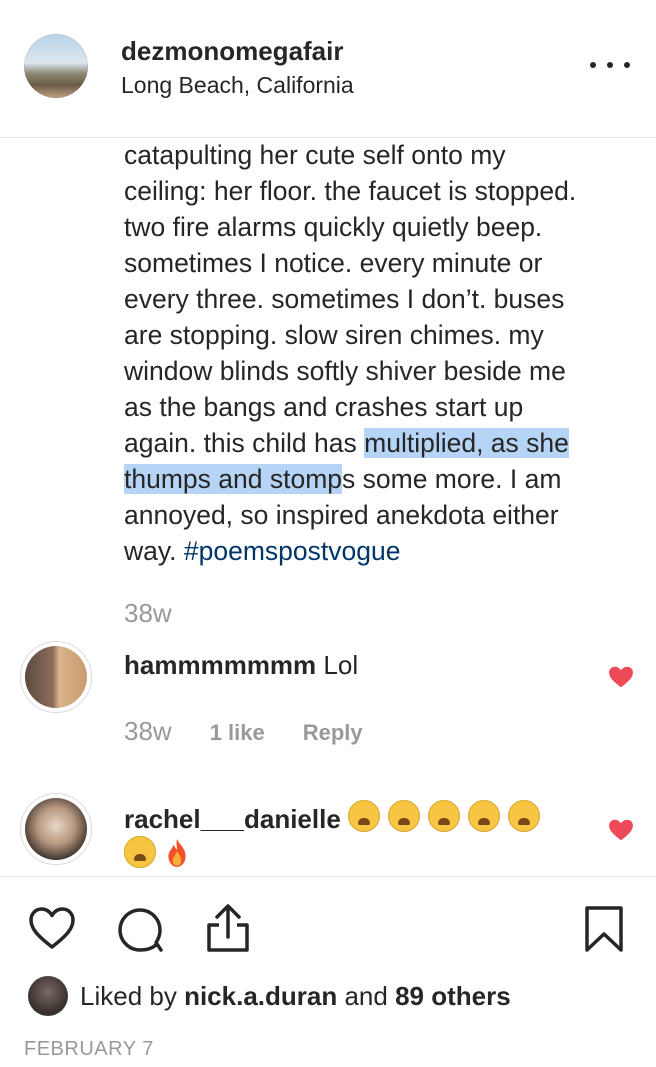 The width and height of the screenshot is (656, 1067). I want to click on caption-line: window blinds softly shiver beside me, so click(345, 371).